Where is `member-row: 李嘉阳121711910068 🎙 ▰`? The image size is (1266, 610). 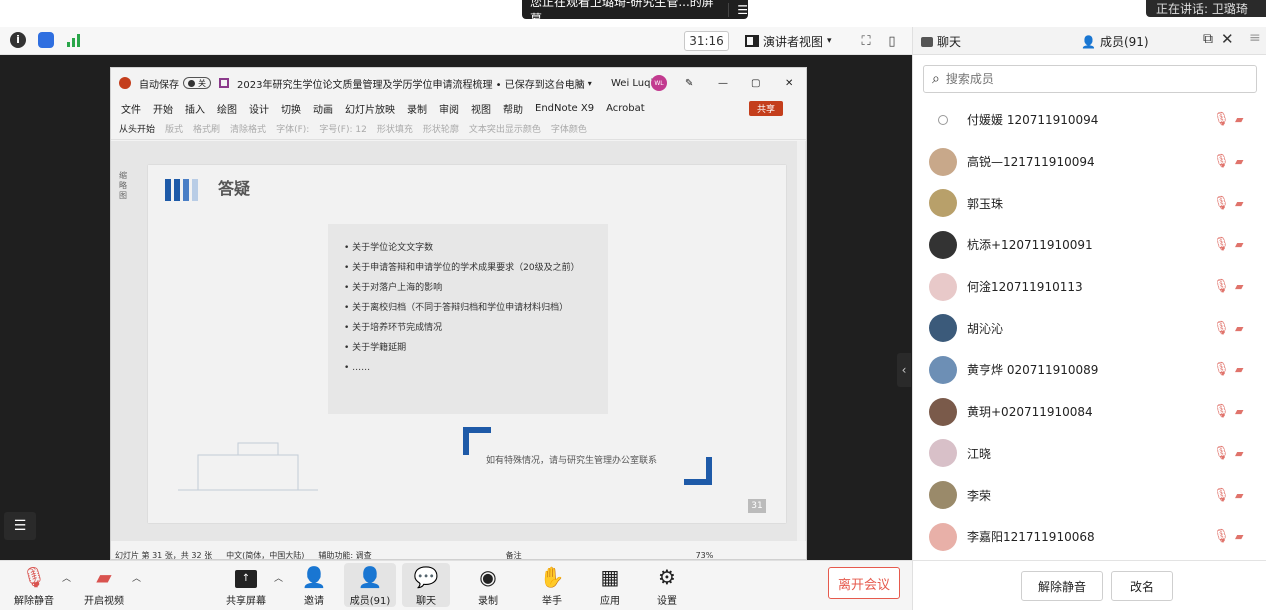 member-row: 李嘉阳121711910068 🎙 ▰ is located at coordinates (1089, 537).